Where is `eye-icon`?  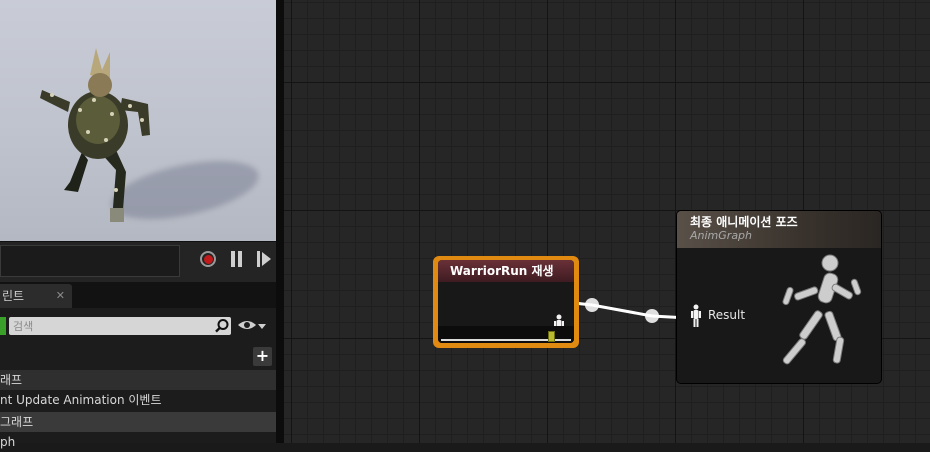
eye-icon is located at coordinates (247, 325).